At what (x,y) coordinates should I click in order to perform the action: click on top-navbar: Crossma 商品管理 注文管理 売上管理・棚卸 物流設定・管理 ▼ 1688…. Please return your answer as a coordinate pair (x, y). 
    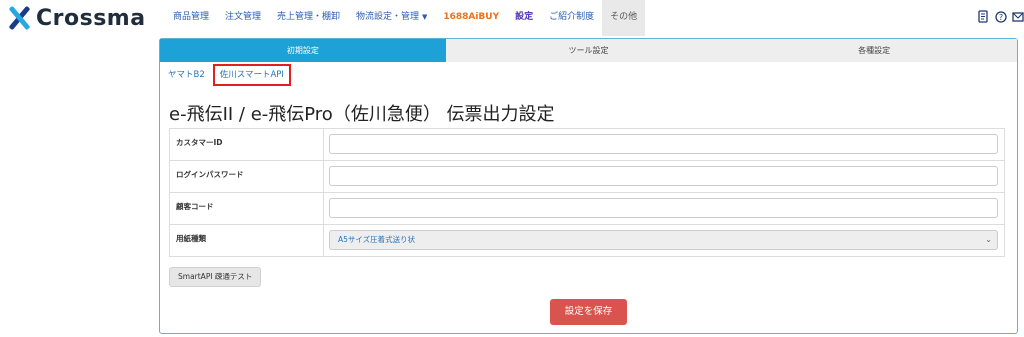
    Looking at the image, I should click on (512, 18).